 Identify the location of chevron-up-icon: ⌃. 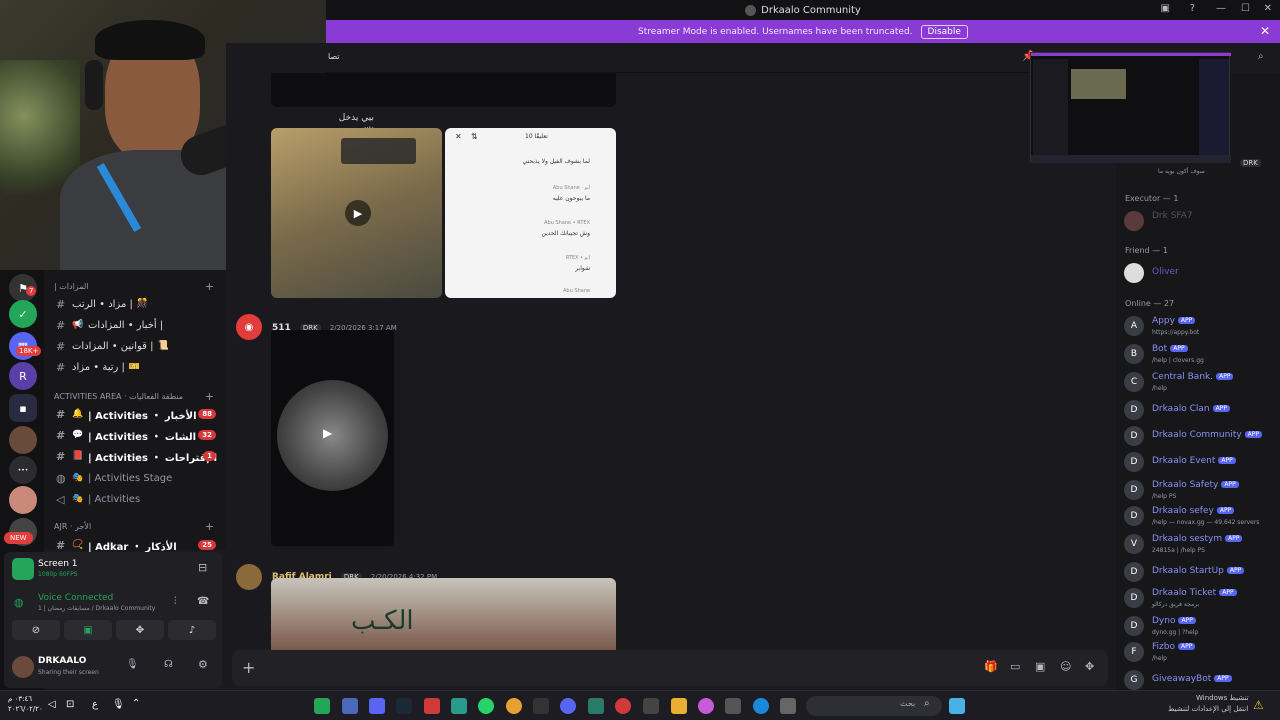
(136, 703).